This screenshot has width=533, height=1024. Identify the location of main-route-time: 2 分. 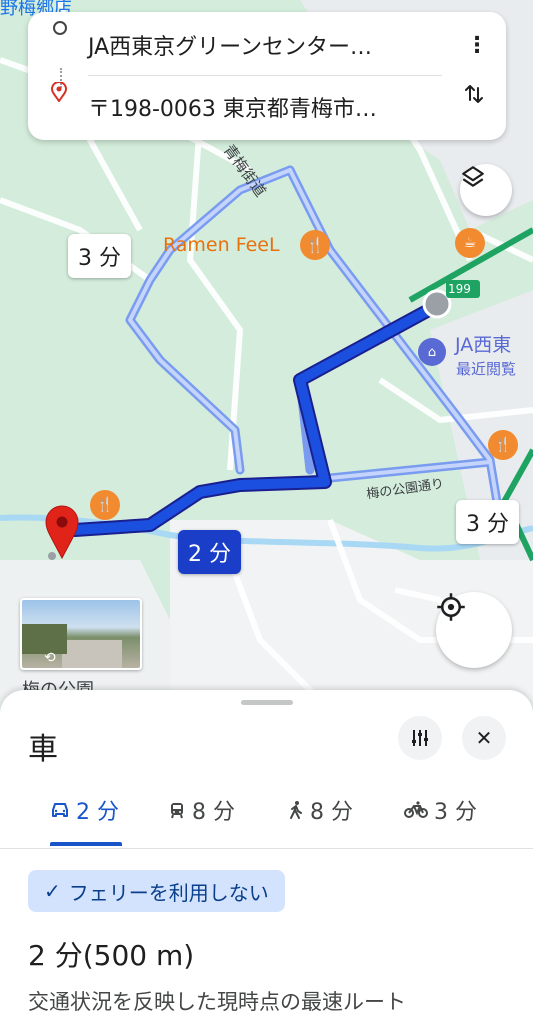
(209, 552).